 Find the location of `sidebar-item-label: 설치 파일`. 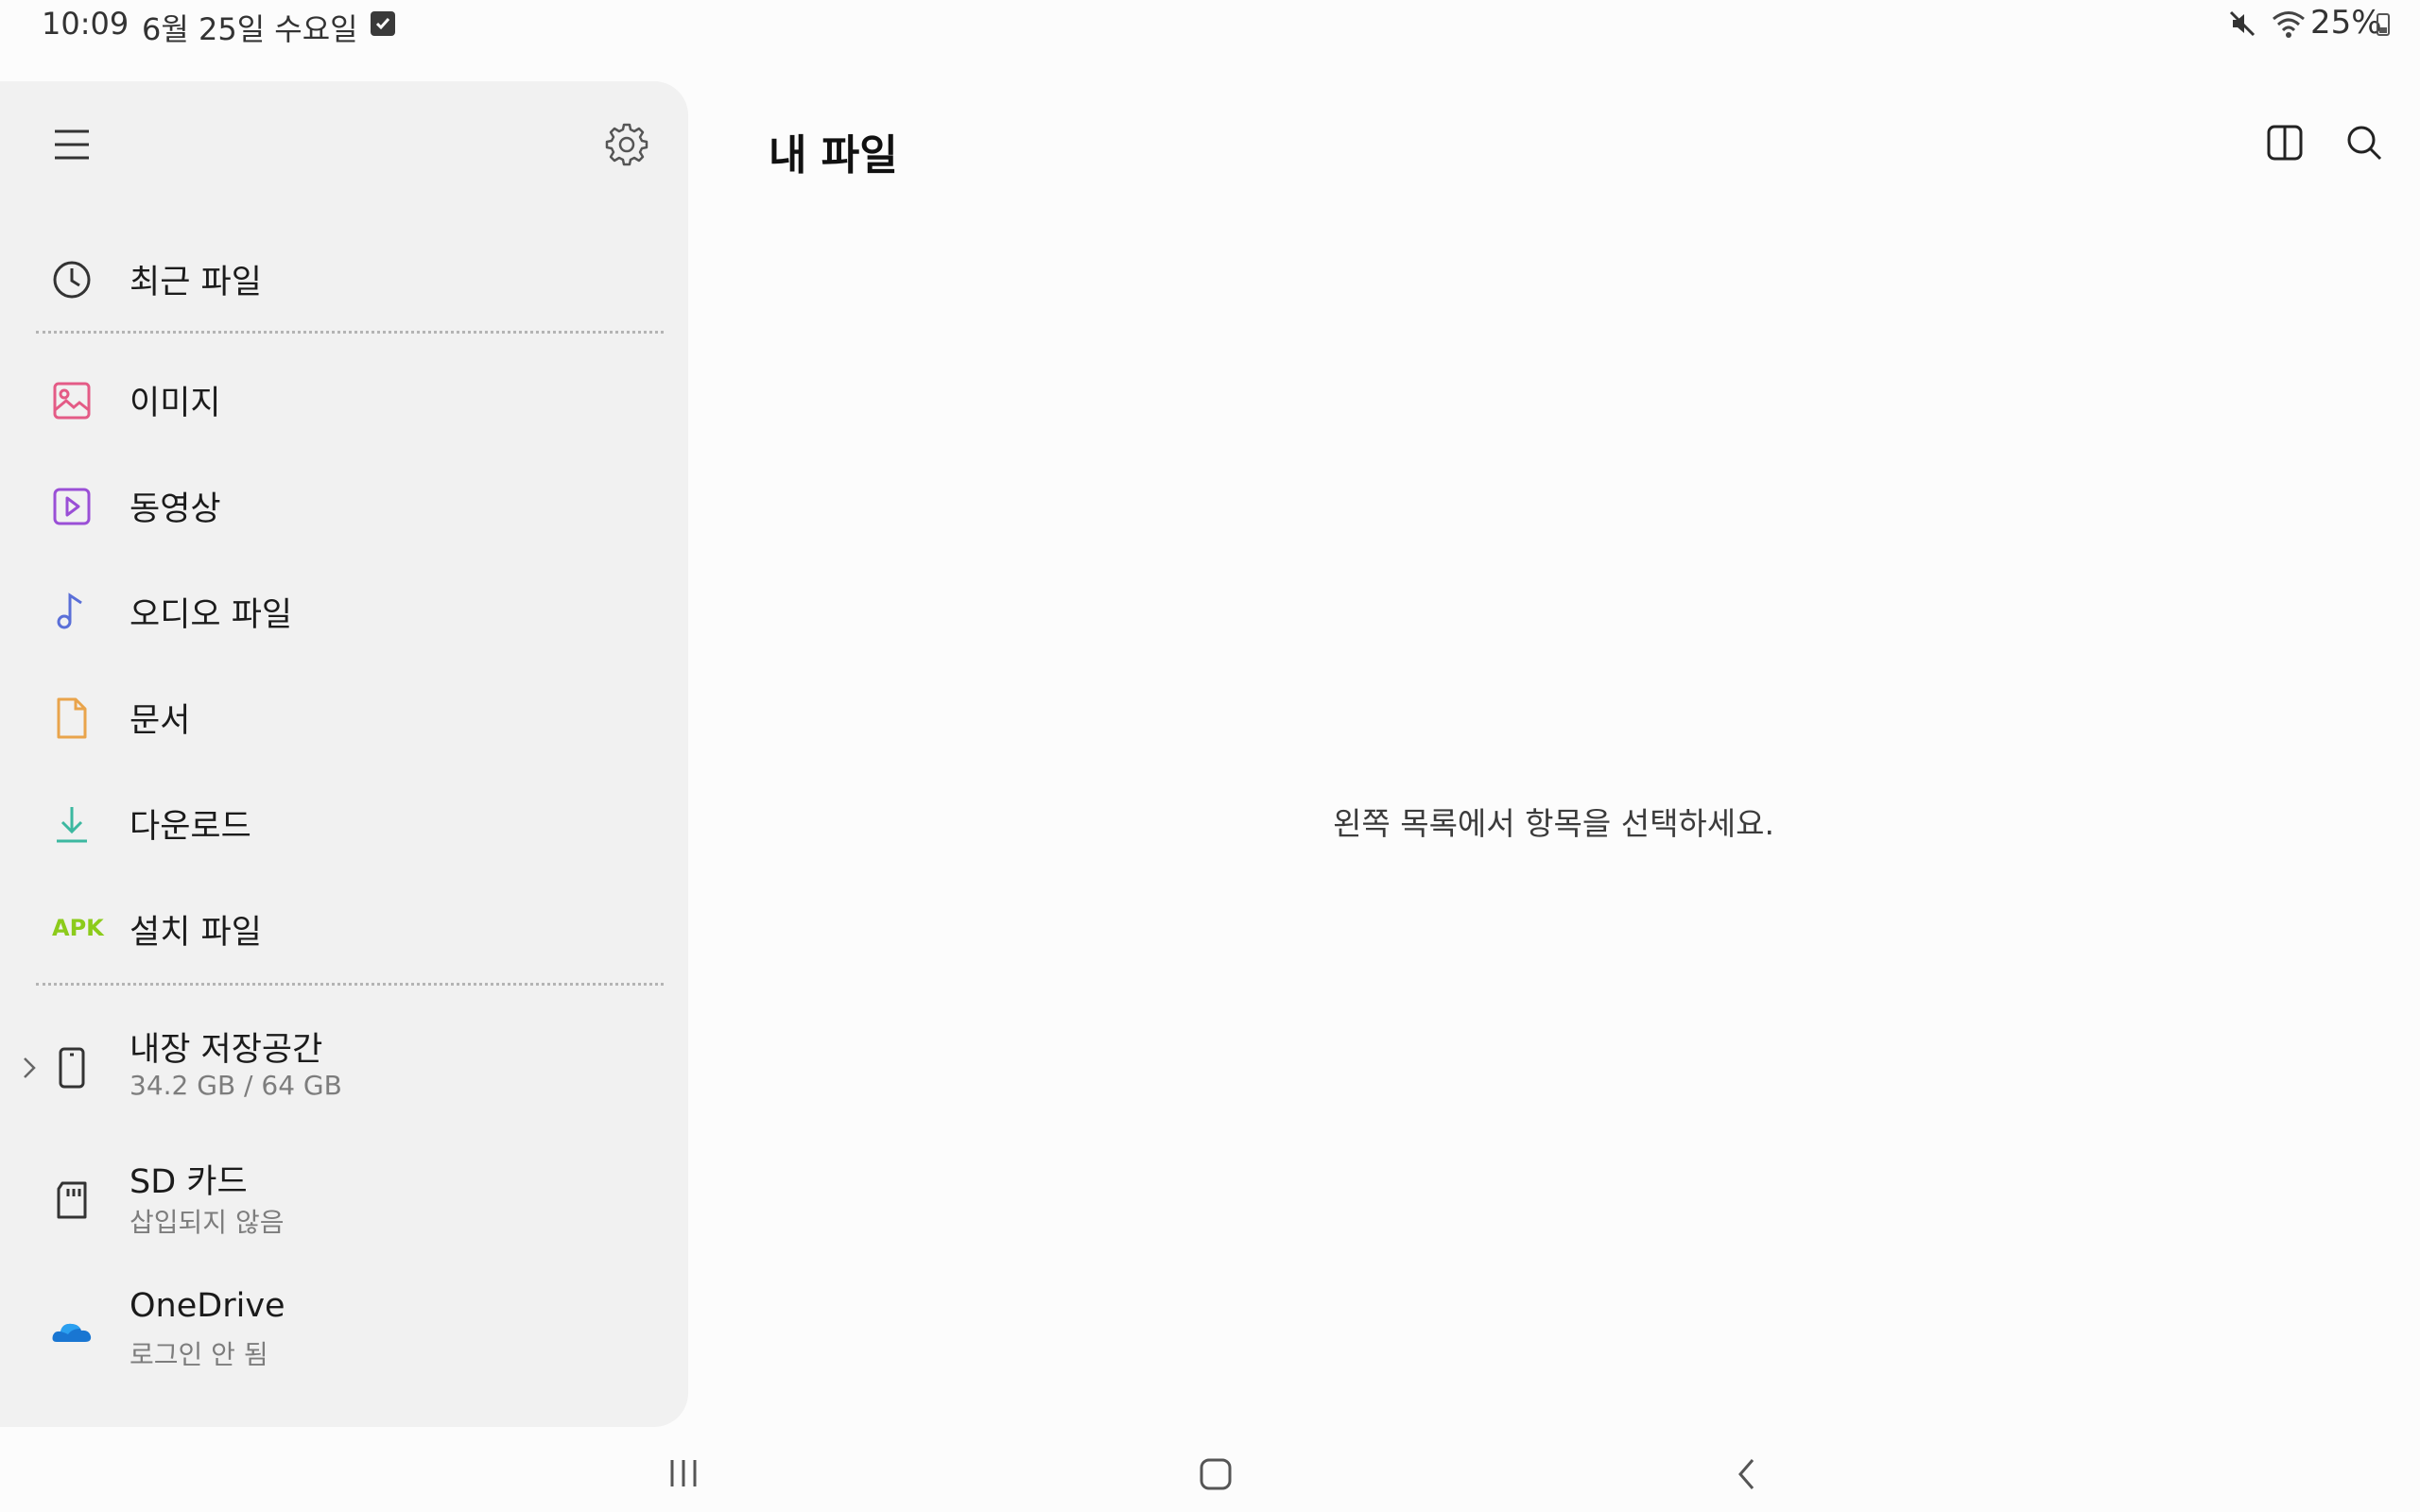

sidebar-item-label: 설치 파일 is located at coordinates (196, 933).